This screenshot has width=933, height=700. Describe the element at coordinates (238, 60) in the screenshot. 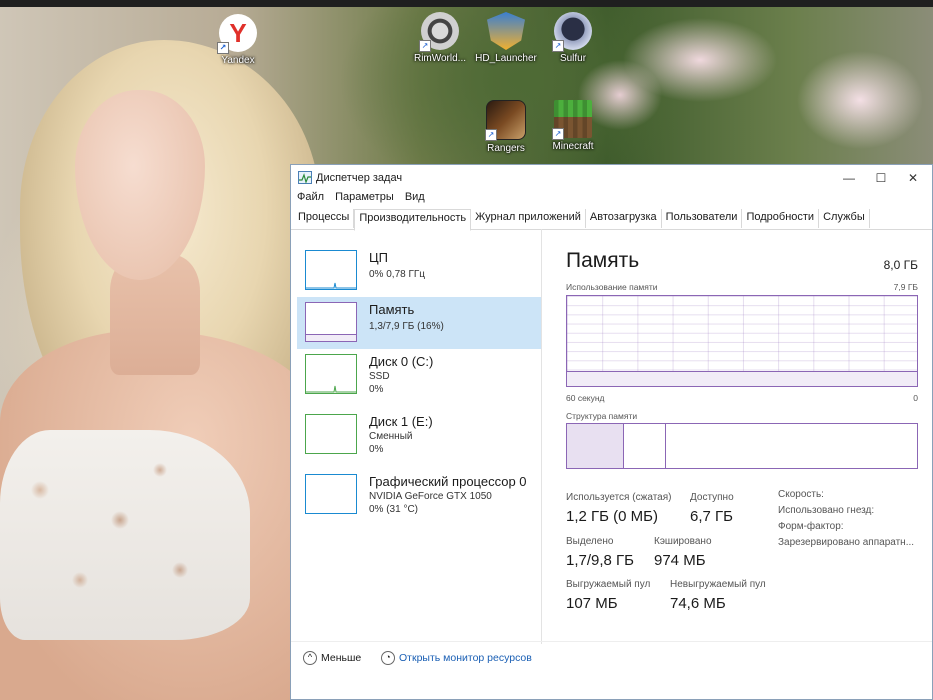

I see `desktop-icon-label: Yandex` at that location.